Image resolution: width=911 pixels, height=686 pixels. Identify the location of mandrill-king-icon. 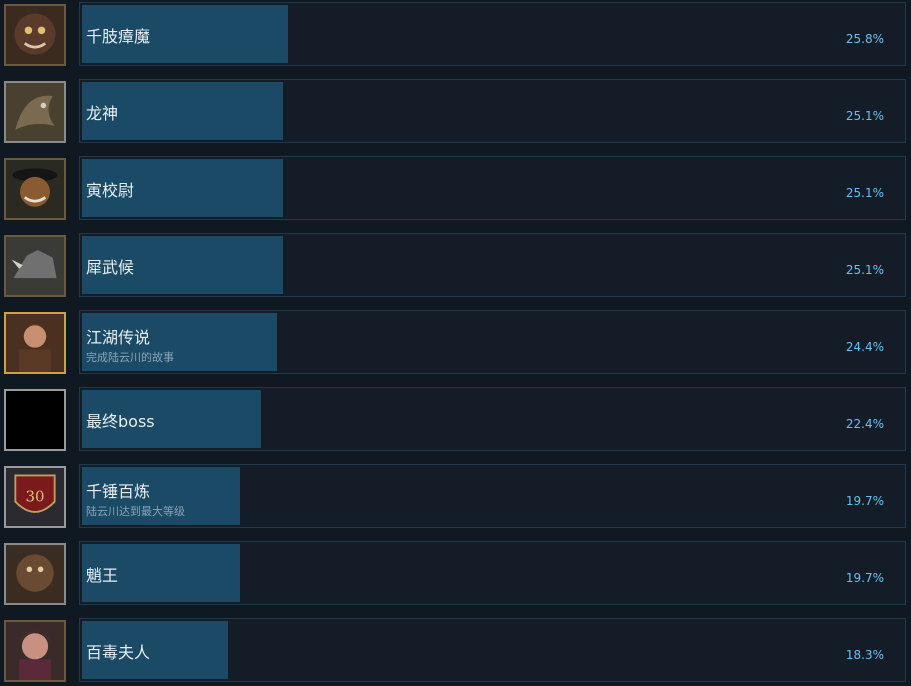
(35, 574).